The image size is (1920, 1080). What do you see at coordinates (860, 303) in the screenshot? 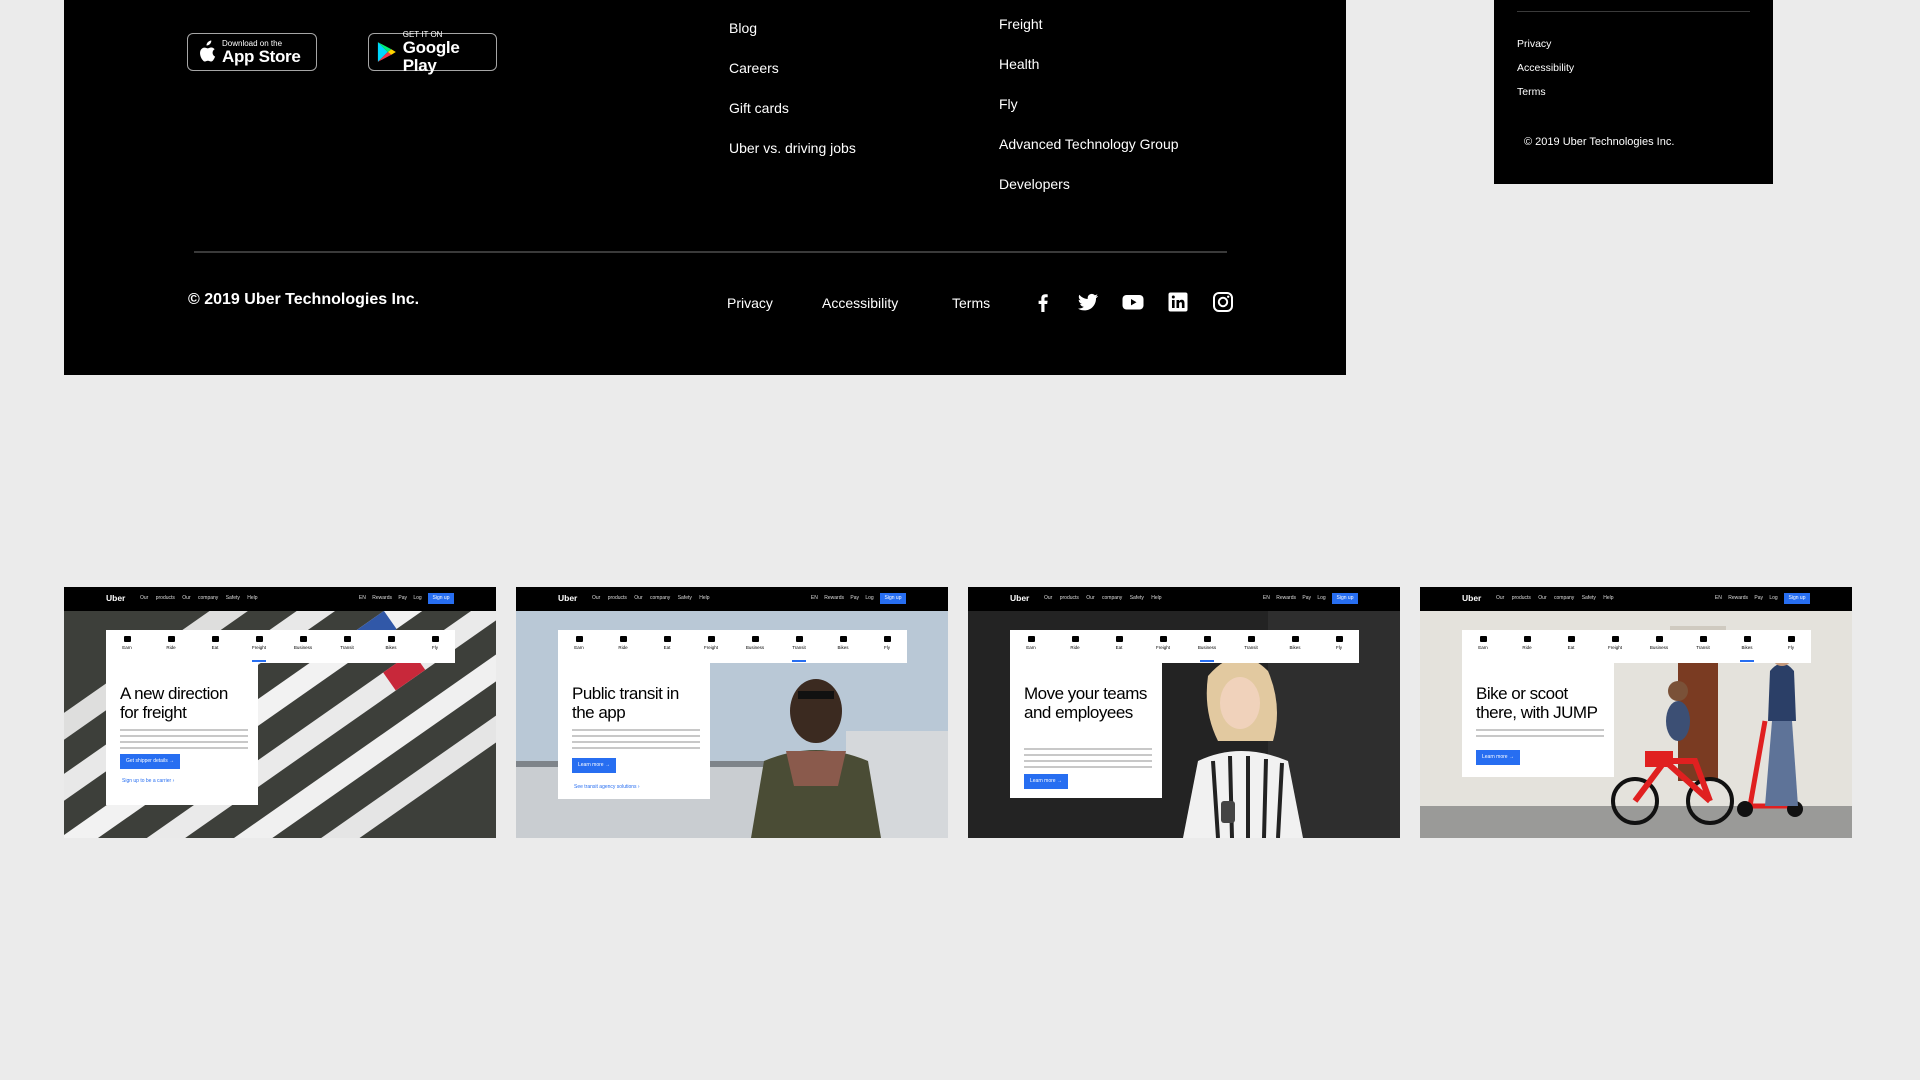
I see `footer-link-accessibility: Accessibility` at bounding box center [860, 303].